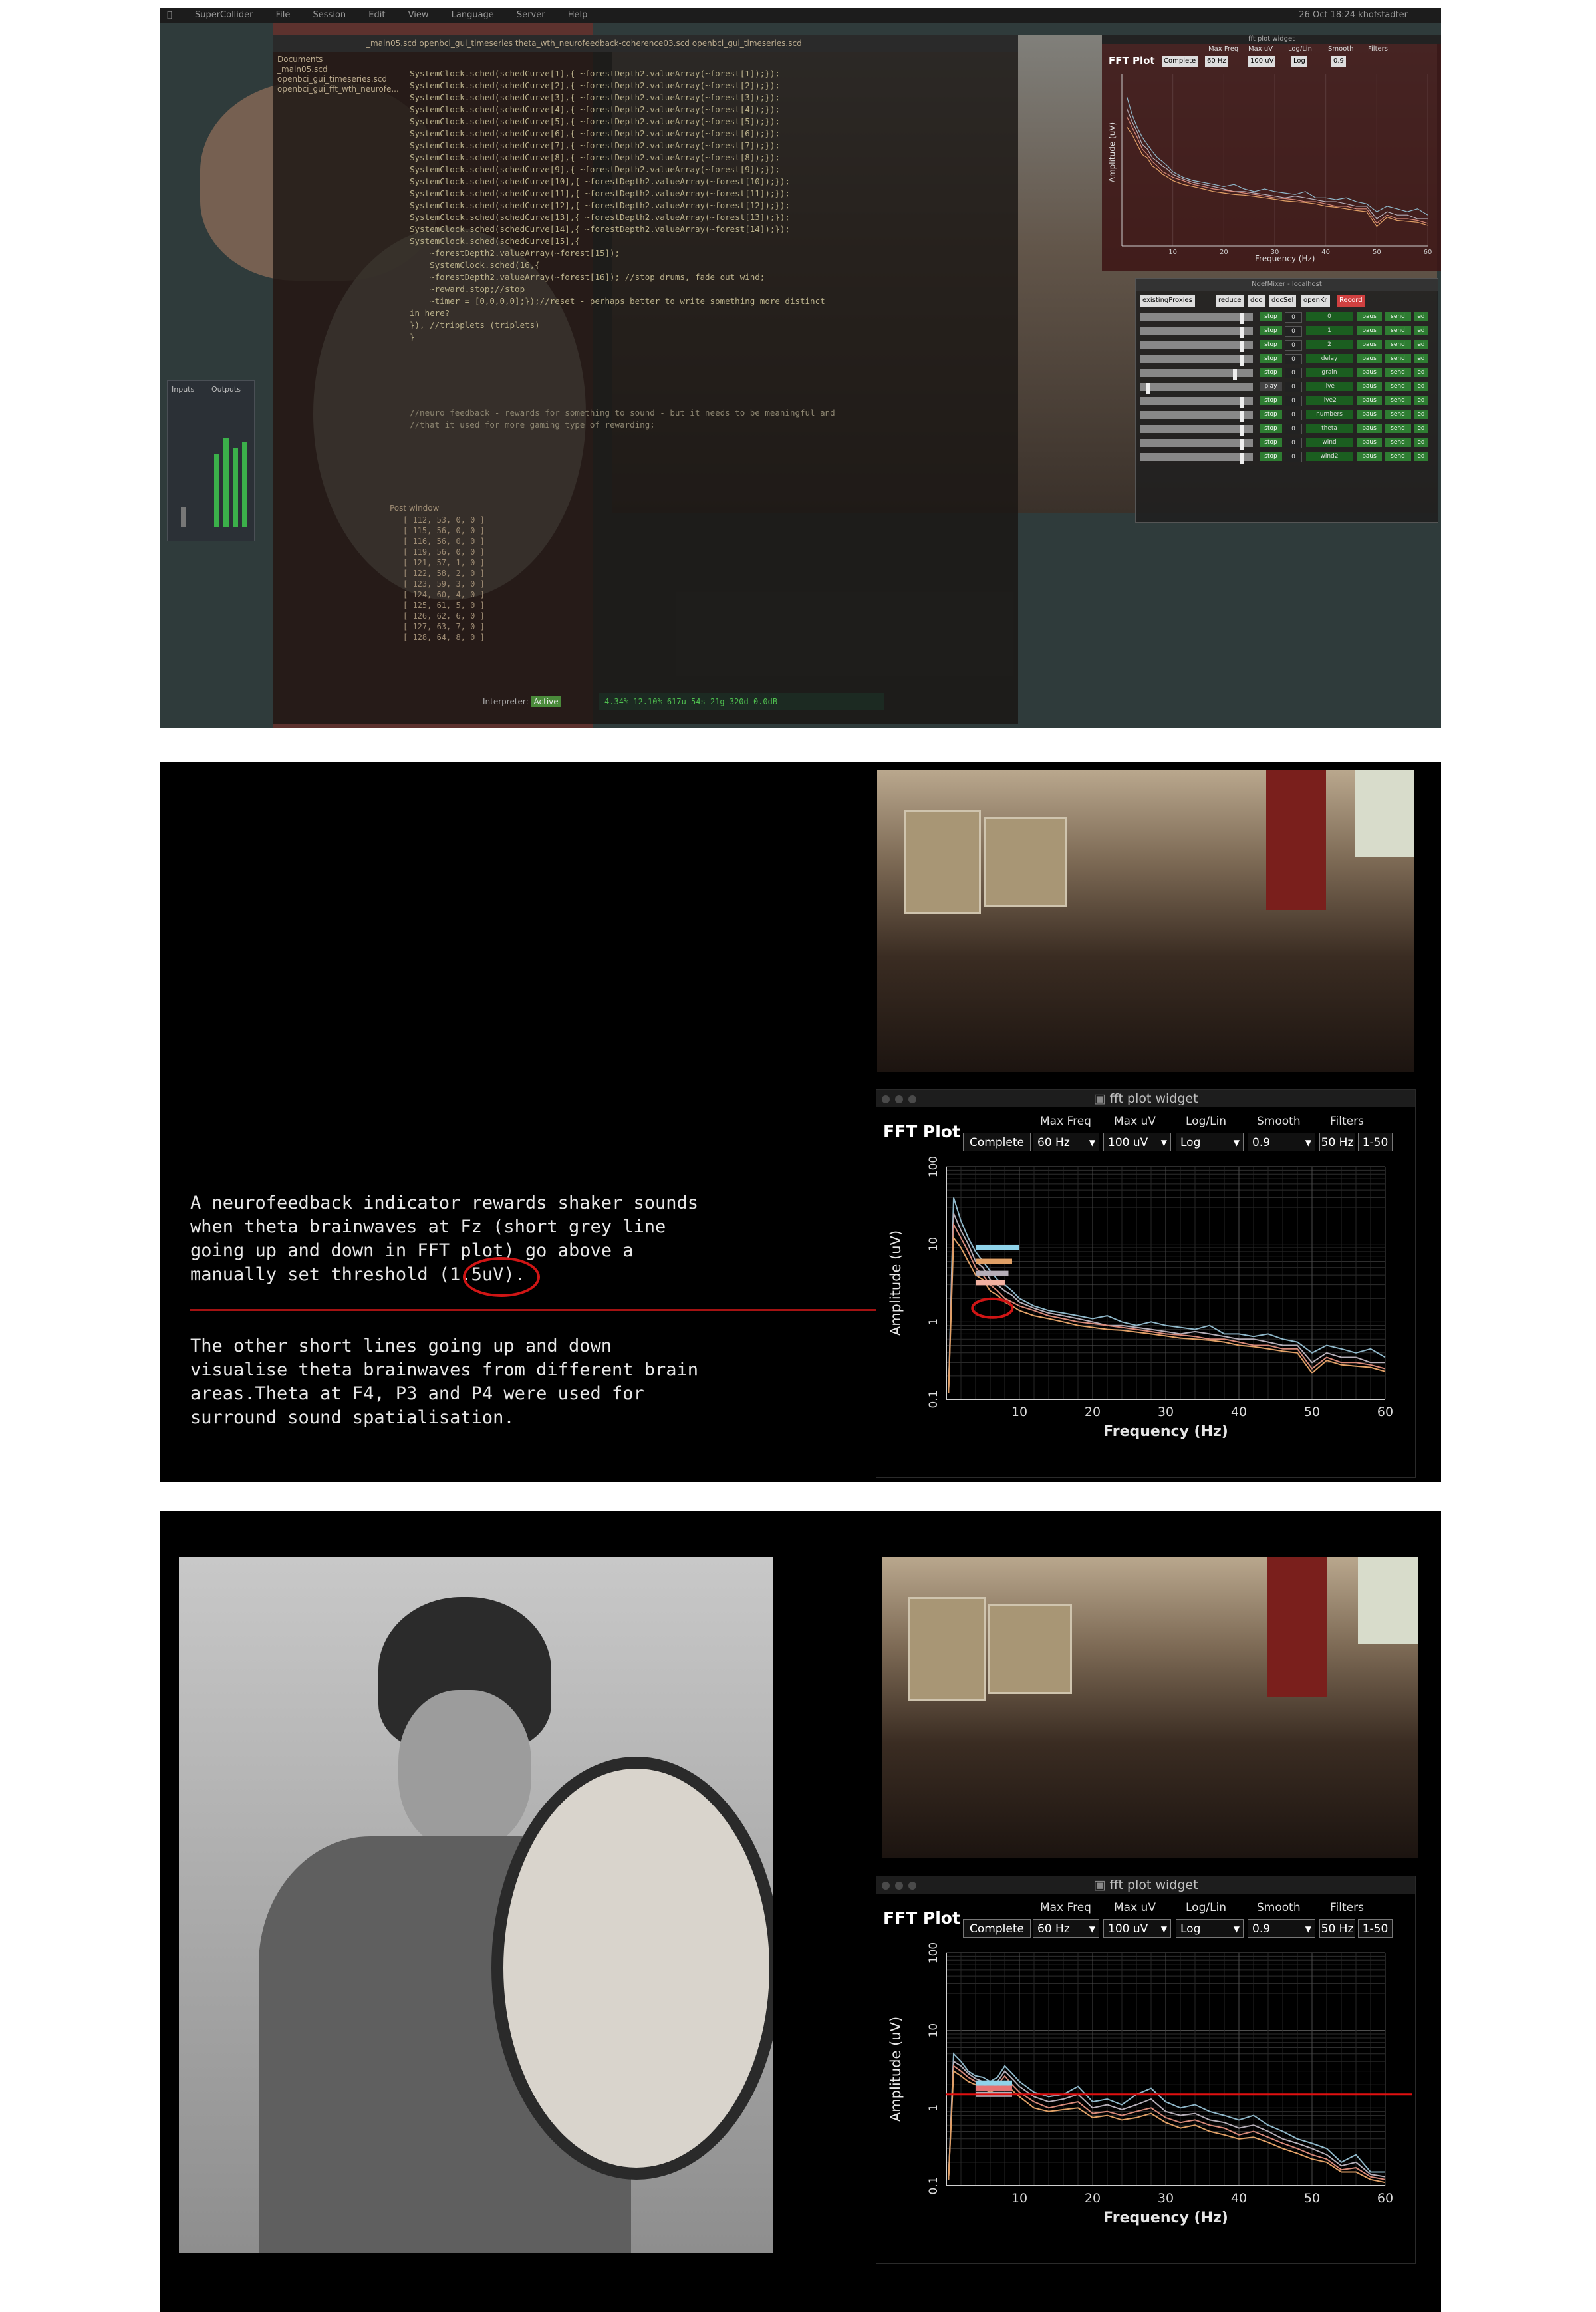  I want to click on document-item: openbci_gui_timeseries.scd, so click(338, 79).